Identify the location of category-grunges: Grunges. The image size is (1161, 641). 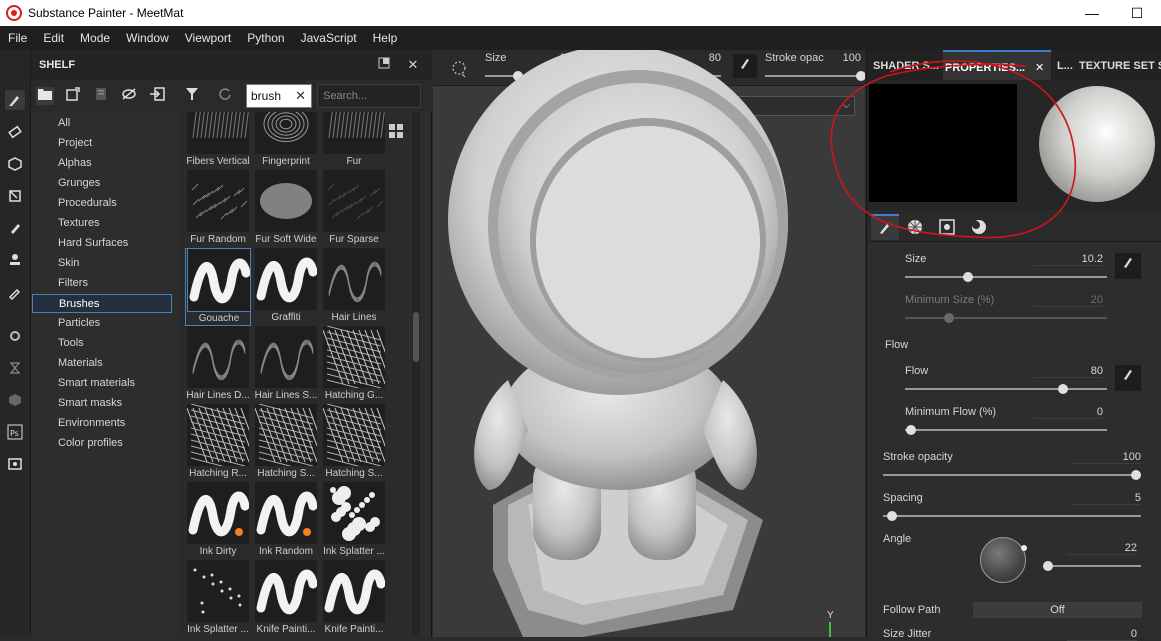
(102, 183).